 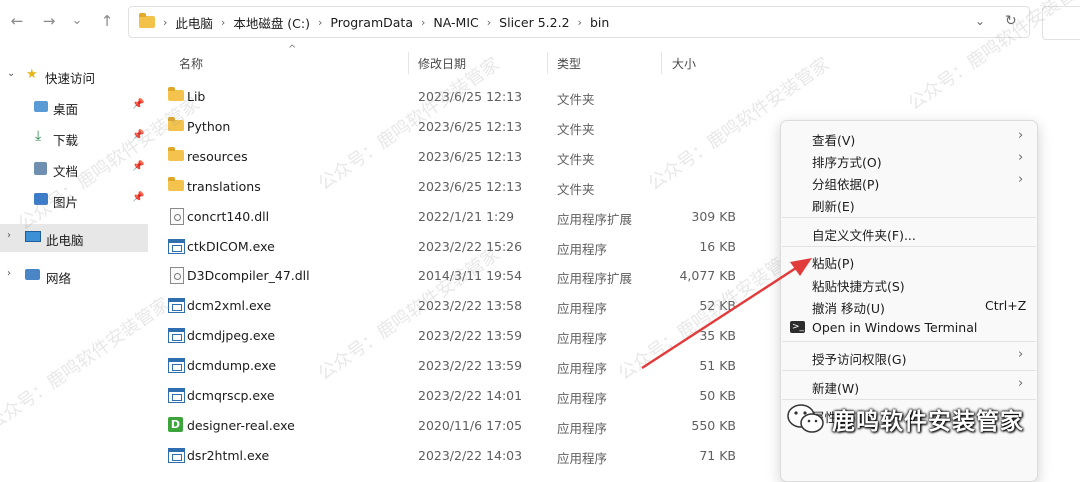 What do you see at coordinates (717, 366) in the screenshot?
I see `file-size: 51 KB` at bounding box center [717, 366].